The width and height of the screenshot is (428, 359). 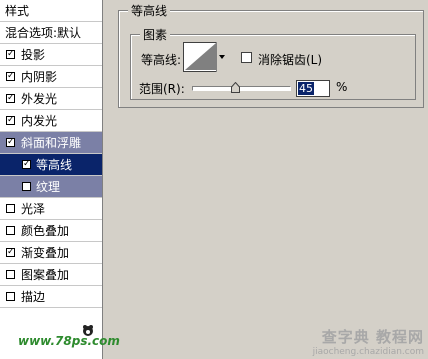 I want to click on watermark-url: jiaocheng.chazidian.com, so click(x=368, y=352).